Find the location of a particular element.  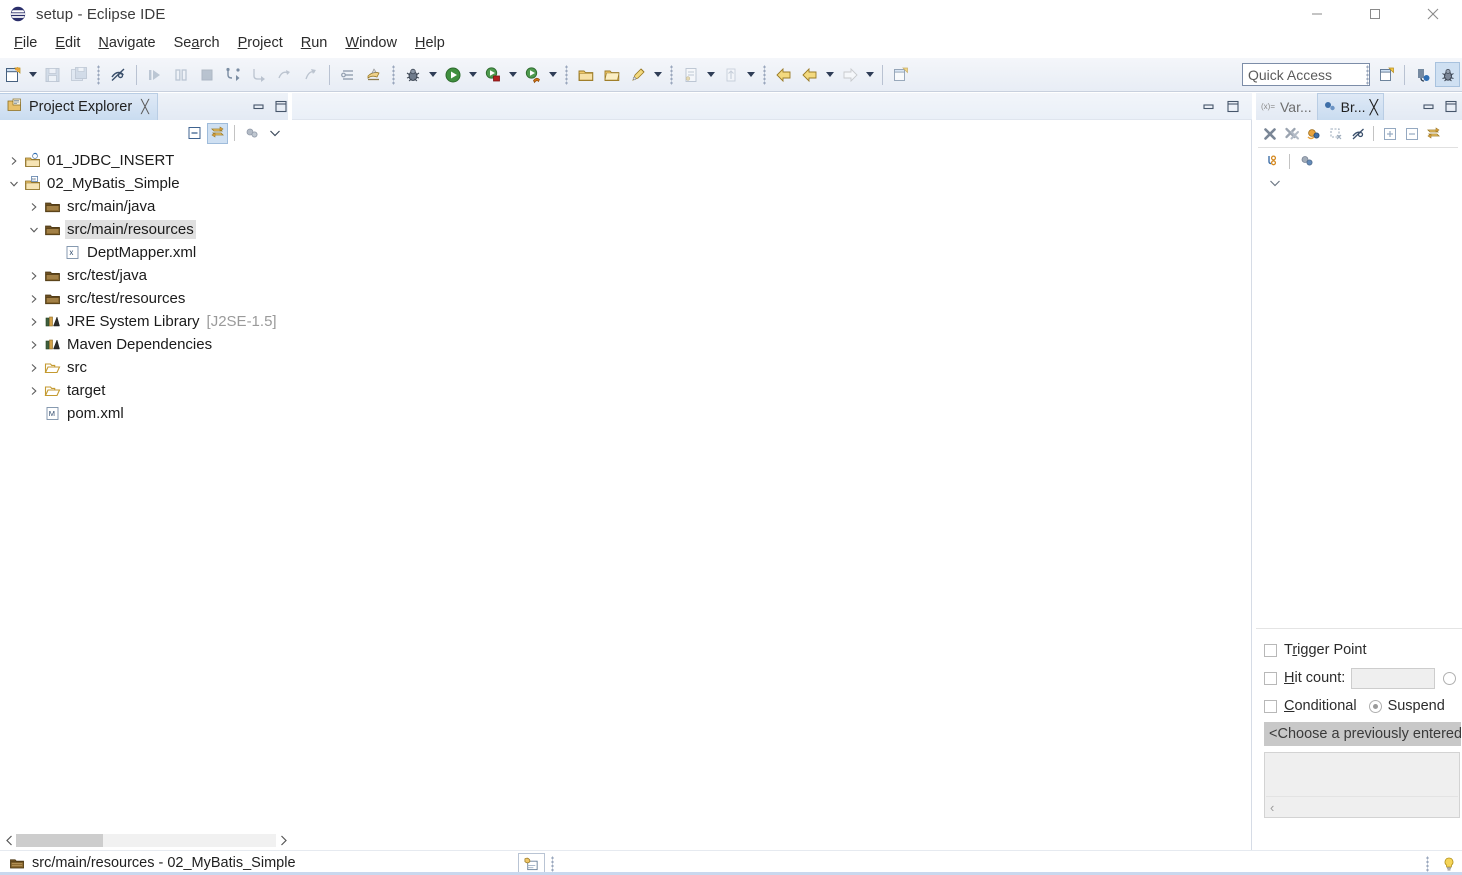

save-all-icon is located at coordinates (79, 75).